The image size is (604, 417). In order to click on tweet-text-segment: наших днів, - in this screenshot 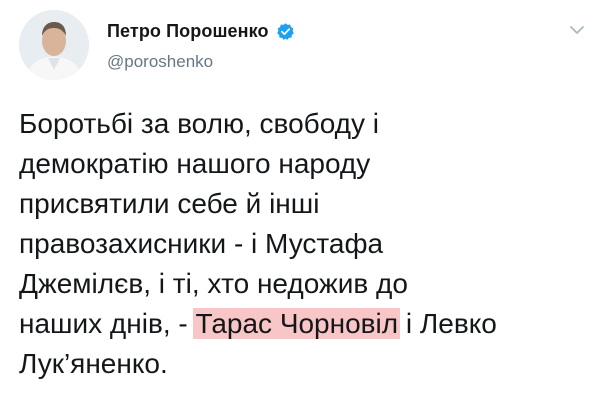, I will do `click(107, 323)`.